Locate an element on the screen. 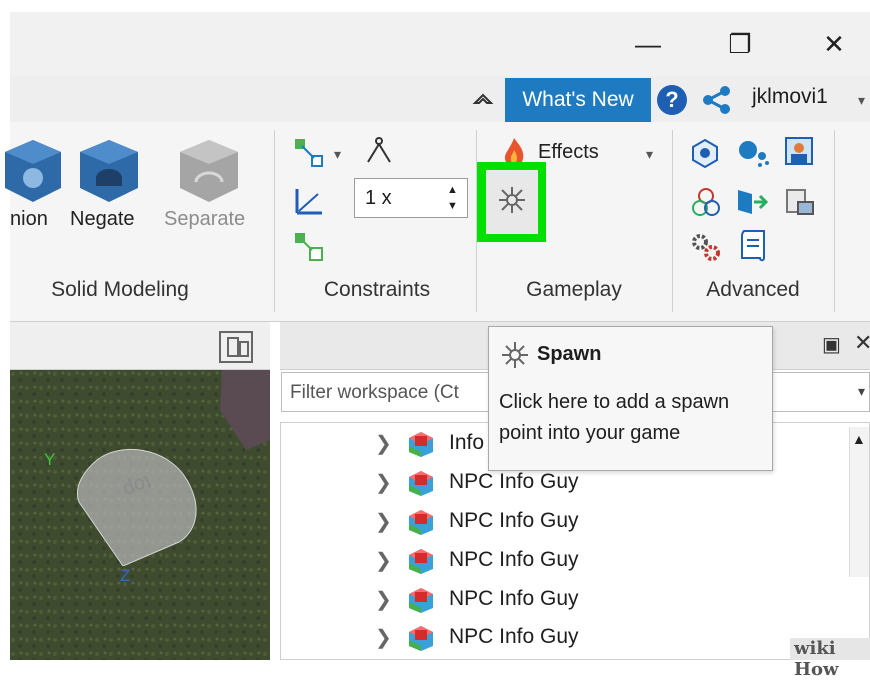 The width and height of the screenshot is (870, 680). package-icon is located at coordinates (705, 153).